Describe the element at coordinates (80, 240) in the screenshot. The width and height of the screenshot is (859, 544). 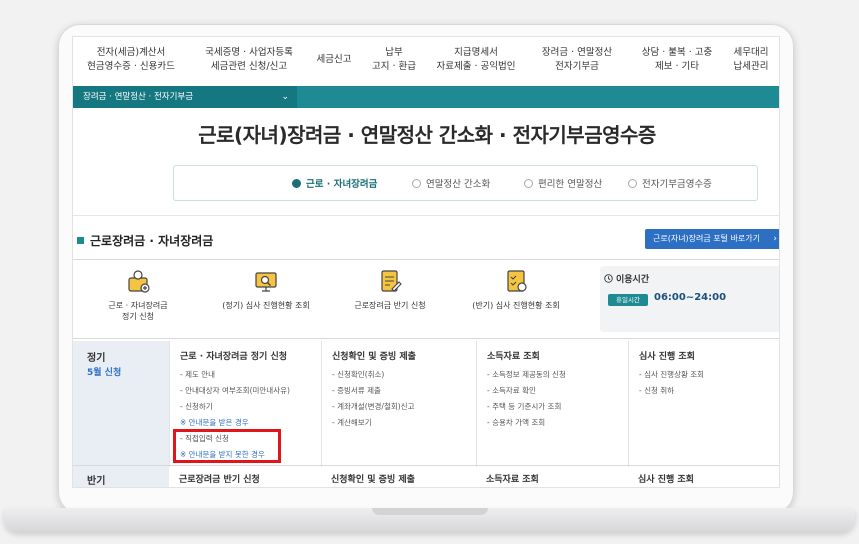
I see `square-bullet-icon` at that location.